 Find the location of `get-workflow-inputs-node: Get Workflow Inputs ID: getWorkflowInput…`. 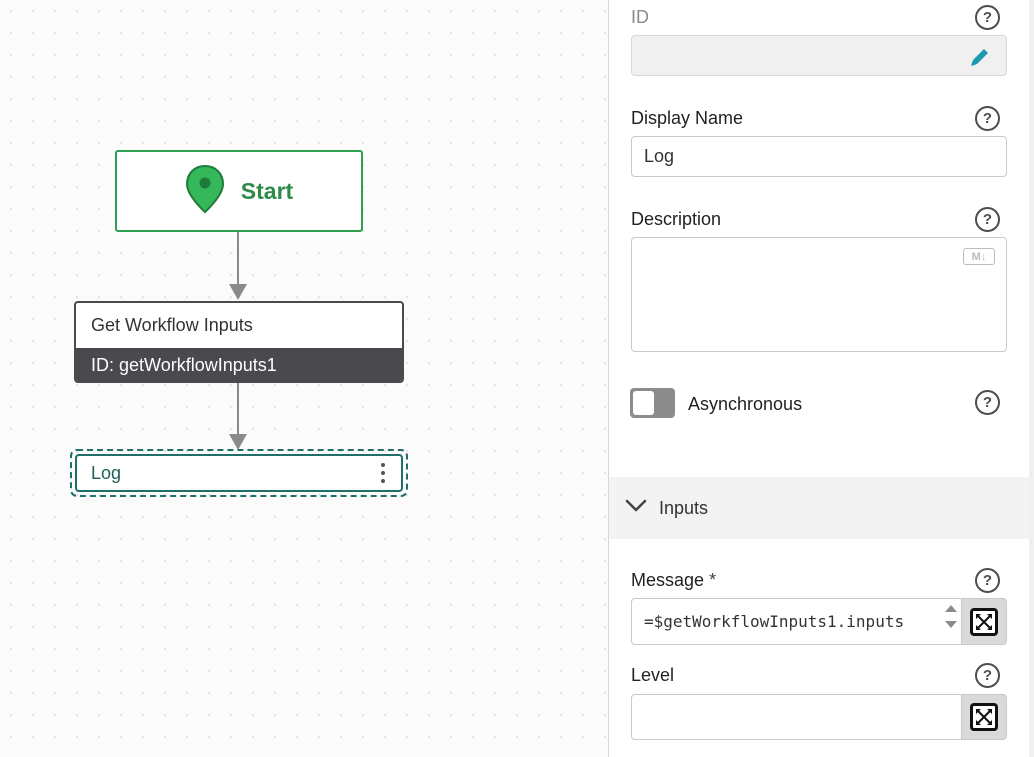

get-workflow-inputs-node: Get Workflow Inputs ID: getWorkflowInput… is located at coordinates (239, 342).